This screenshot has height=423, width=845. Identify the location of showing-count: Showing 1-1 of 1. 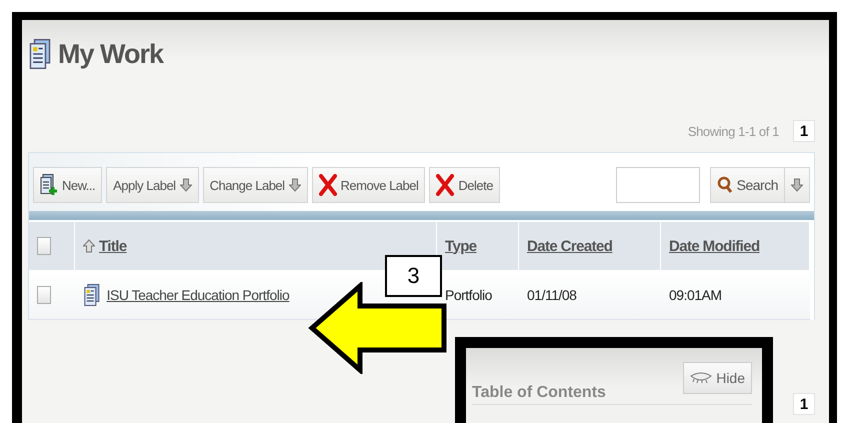
(733, 131).